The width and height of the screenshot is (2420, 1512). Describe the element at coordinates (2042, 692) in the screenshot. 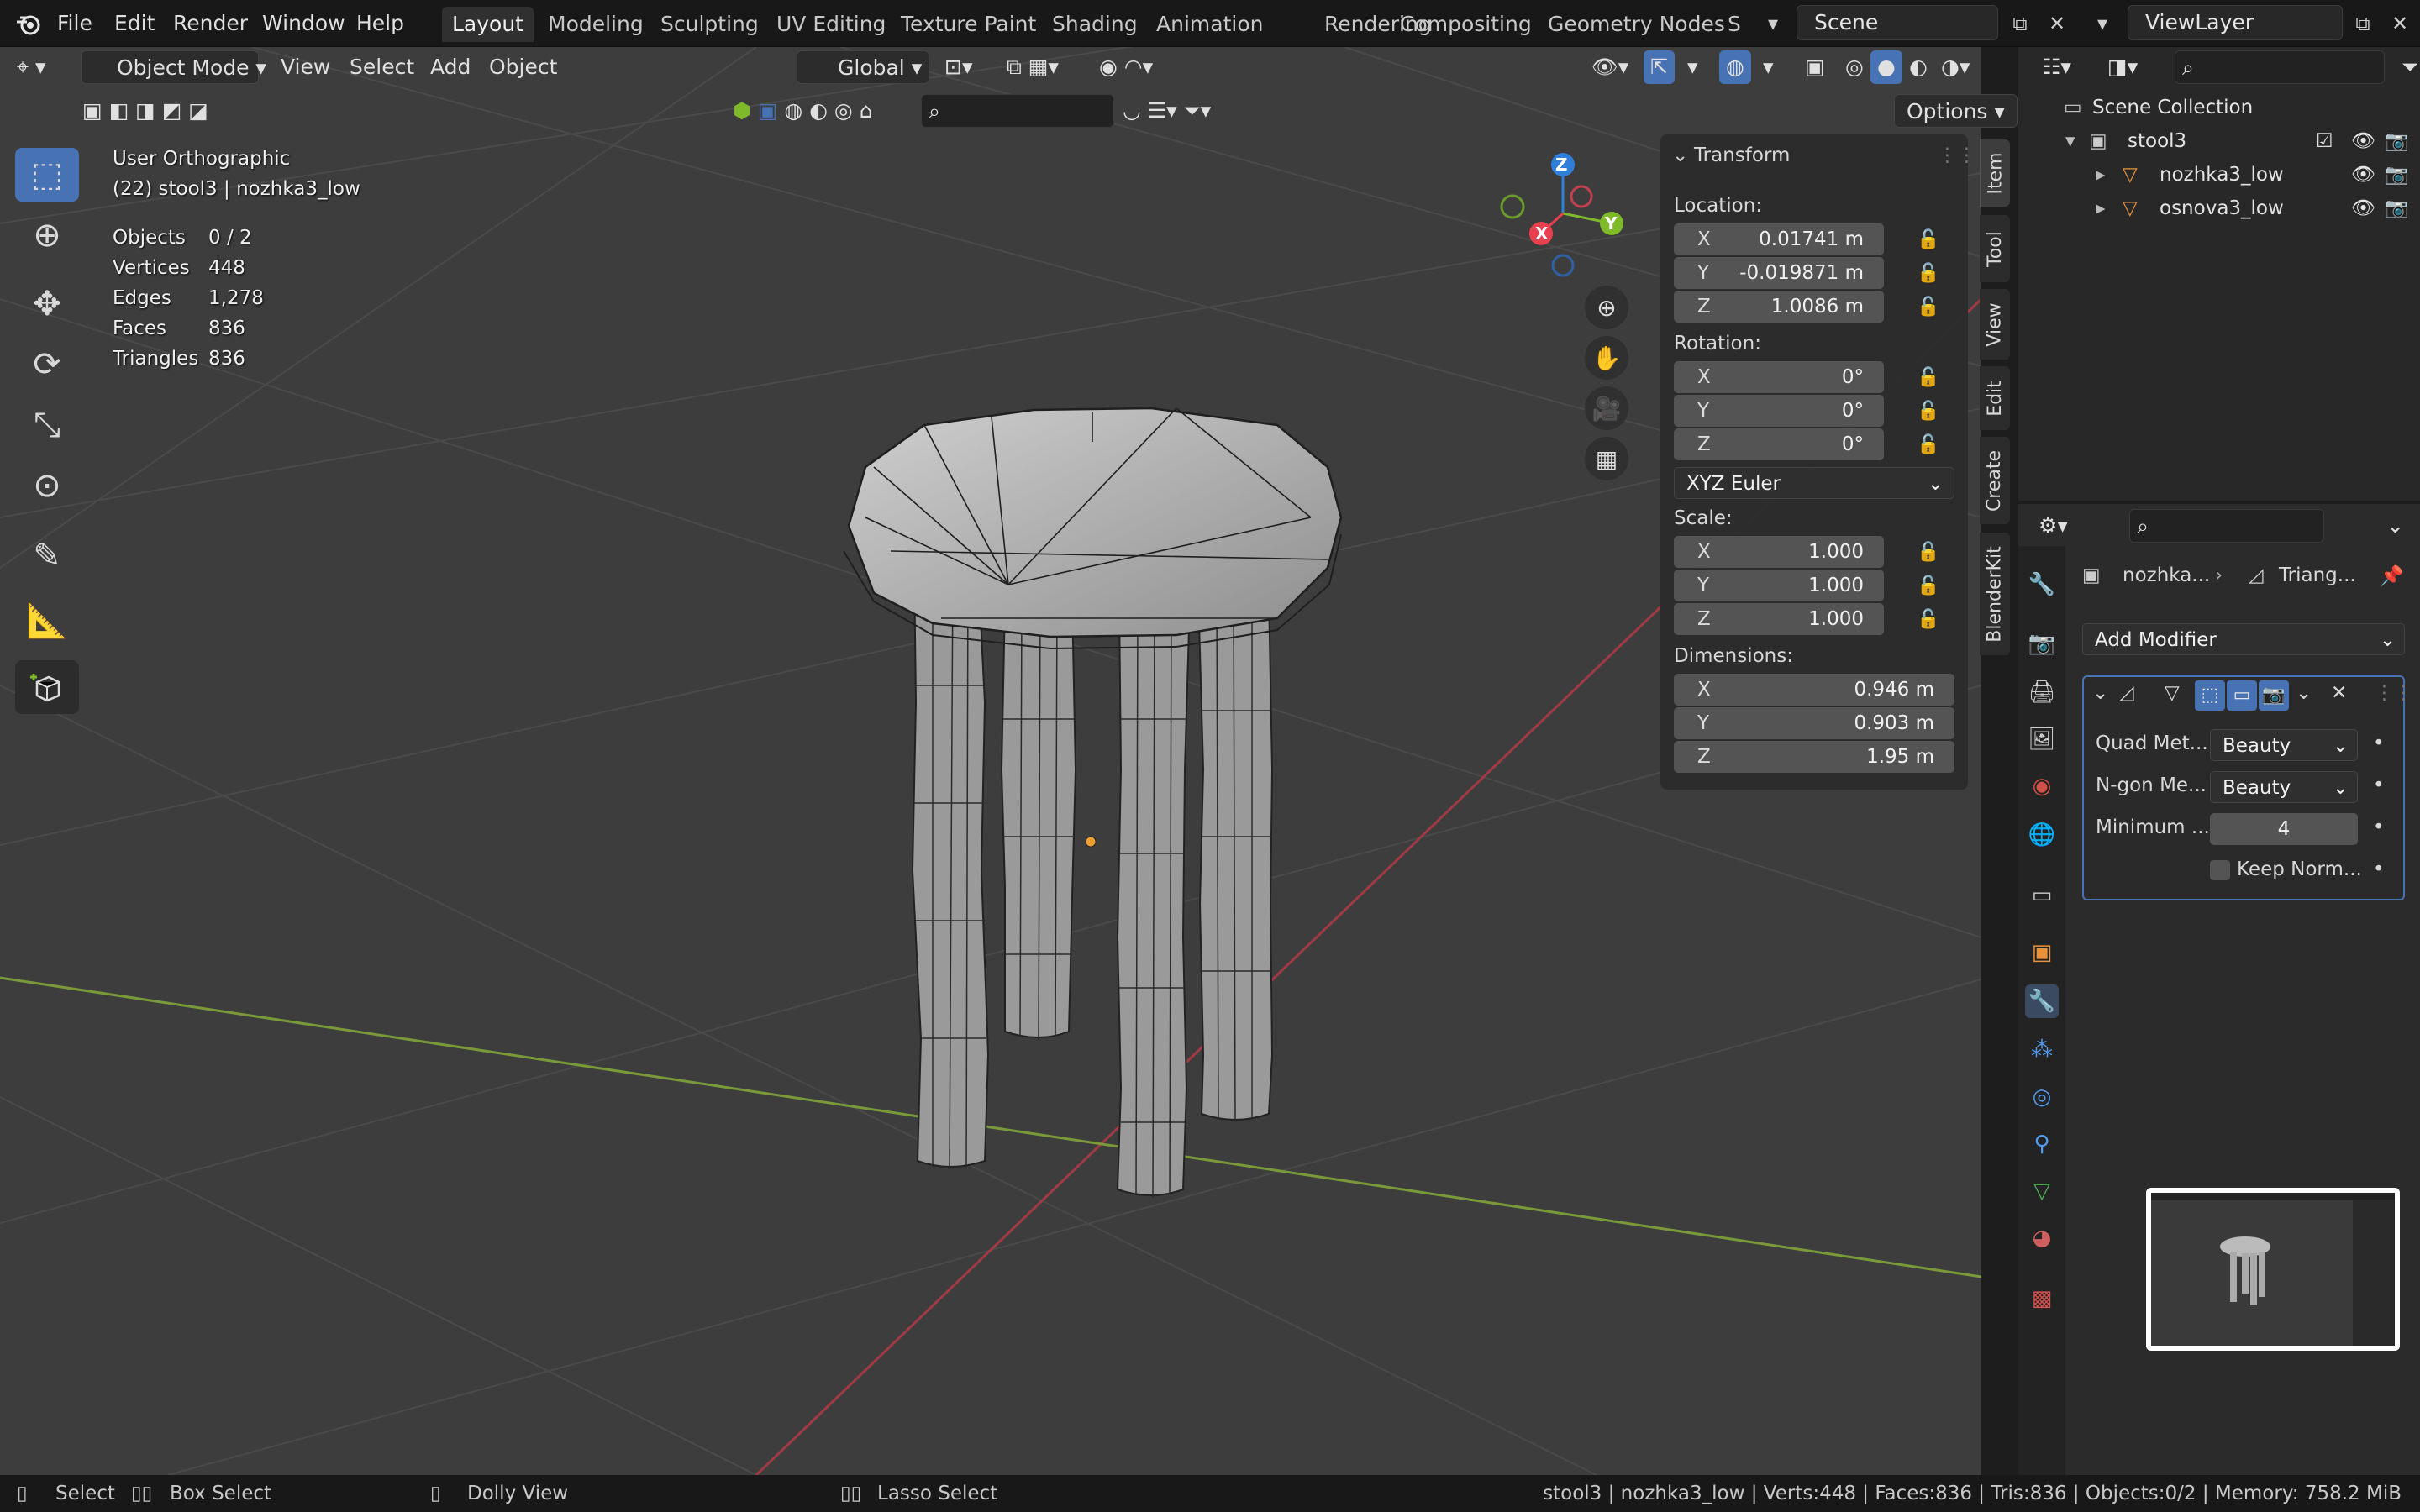

I see `output-properties-icon: 🖨` at that location.